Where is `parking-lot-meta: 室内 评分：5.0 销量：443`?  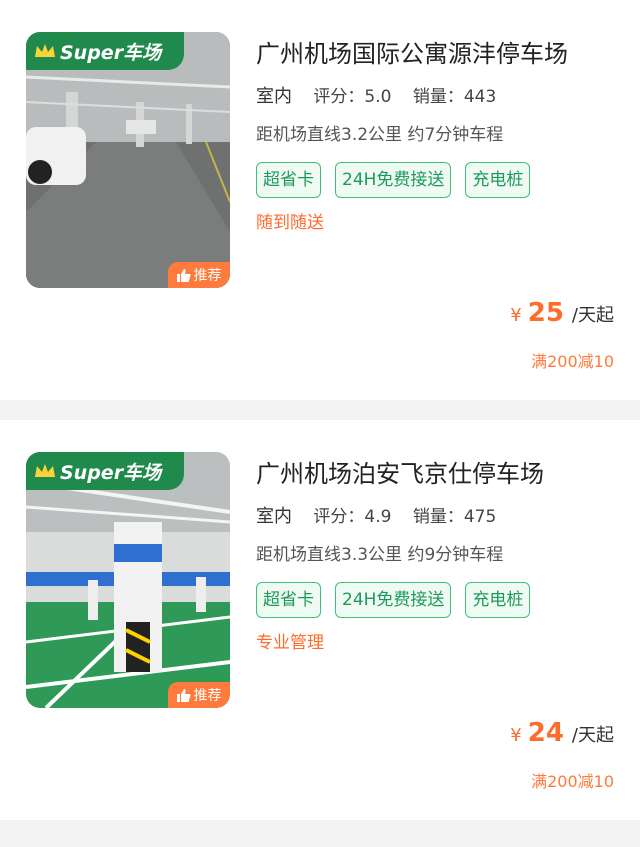
parking-lot-meta: 室内 评分：5.0 销量：443 is located at coordinates (438, 97).